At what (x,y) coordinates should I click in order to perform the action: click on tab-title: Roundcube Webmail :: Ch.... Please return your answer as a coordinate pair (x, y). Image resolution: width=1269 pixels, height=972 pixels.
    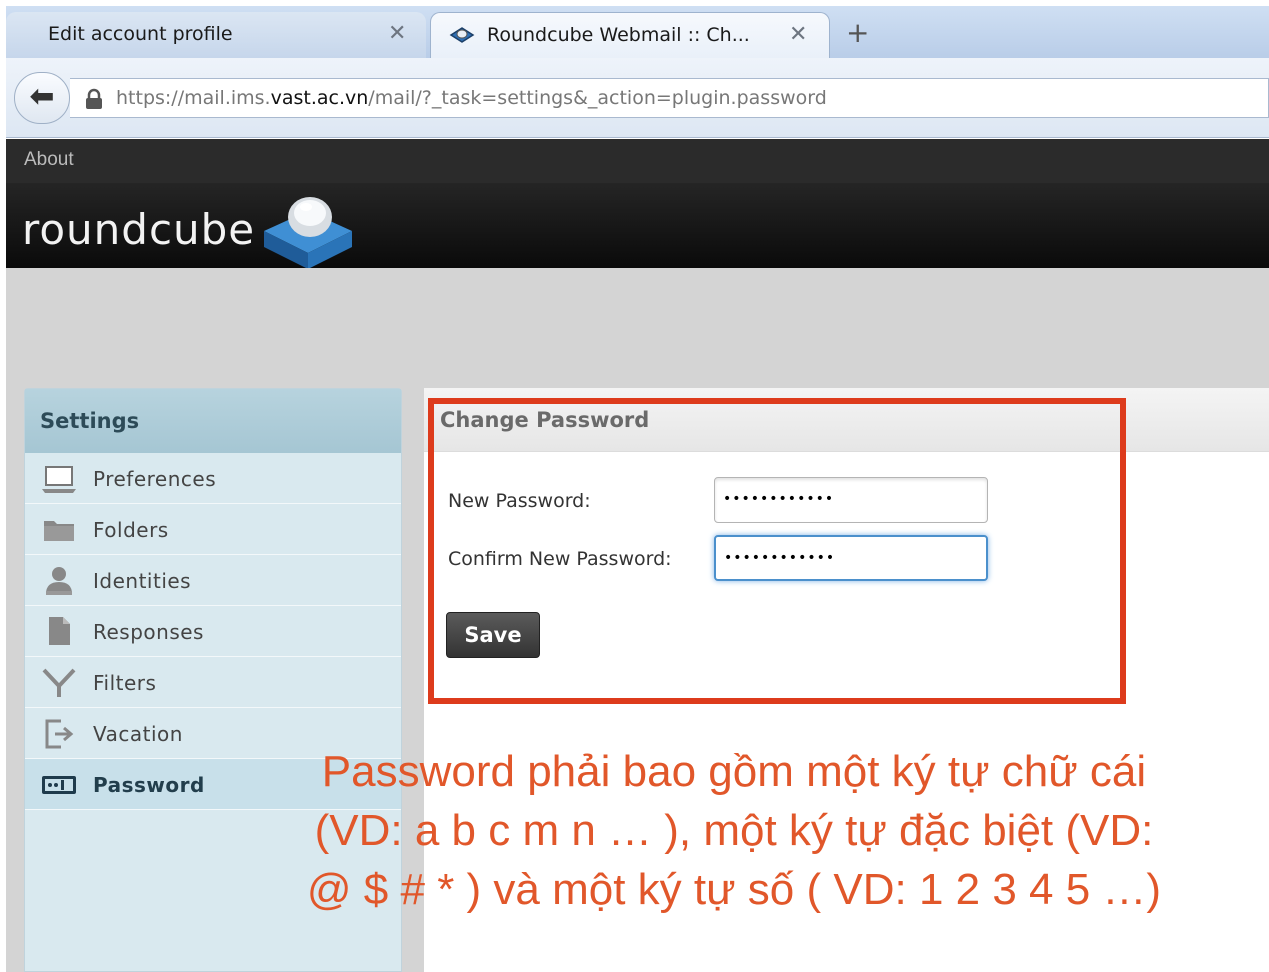
    Looking at the image, I should click on (618, 35).